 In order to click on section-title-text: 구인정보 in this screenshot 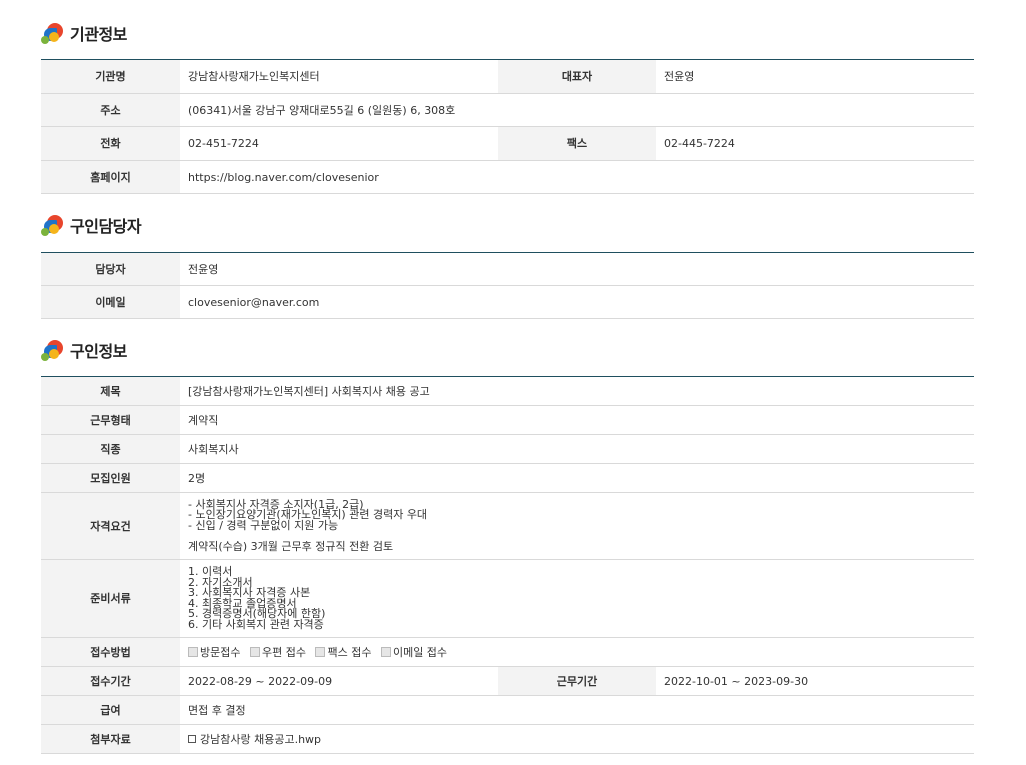, I will do `click(98, 351)`.